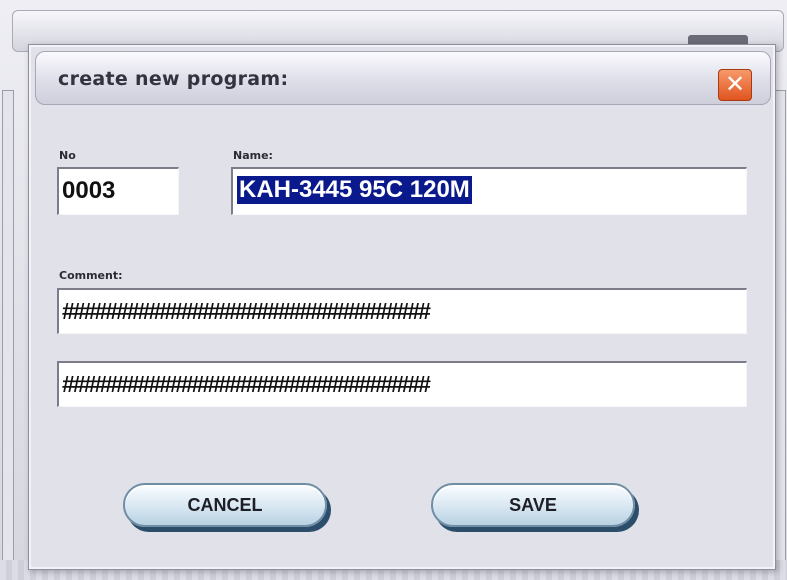 This screenshot has height=580, width=787. Describe the element at coordinates (8, 326) in the screenshot. I see `background-left-panel` at that location.